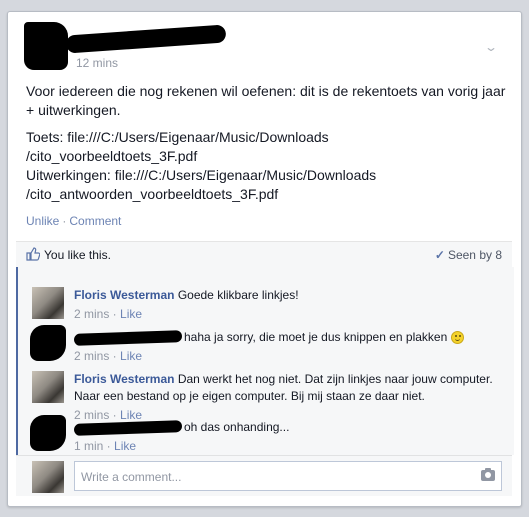 This screenshot has height=517, width=529. I want to click on post-line: /cito_antwoorden_voorbeeldtoets_3F.pdf, so click(152, 194).